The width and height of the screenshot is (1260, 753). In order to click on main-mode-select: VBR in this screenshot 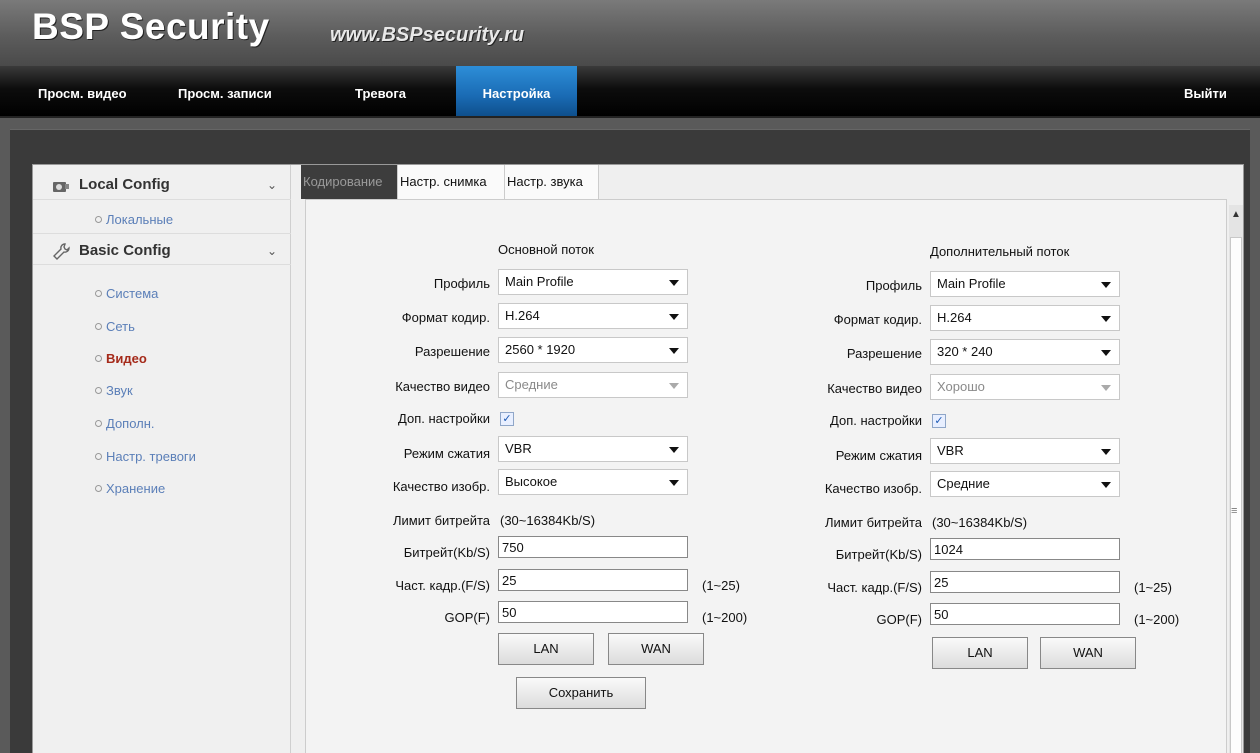, I will do `click(593, 449)`.